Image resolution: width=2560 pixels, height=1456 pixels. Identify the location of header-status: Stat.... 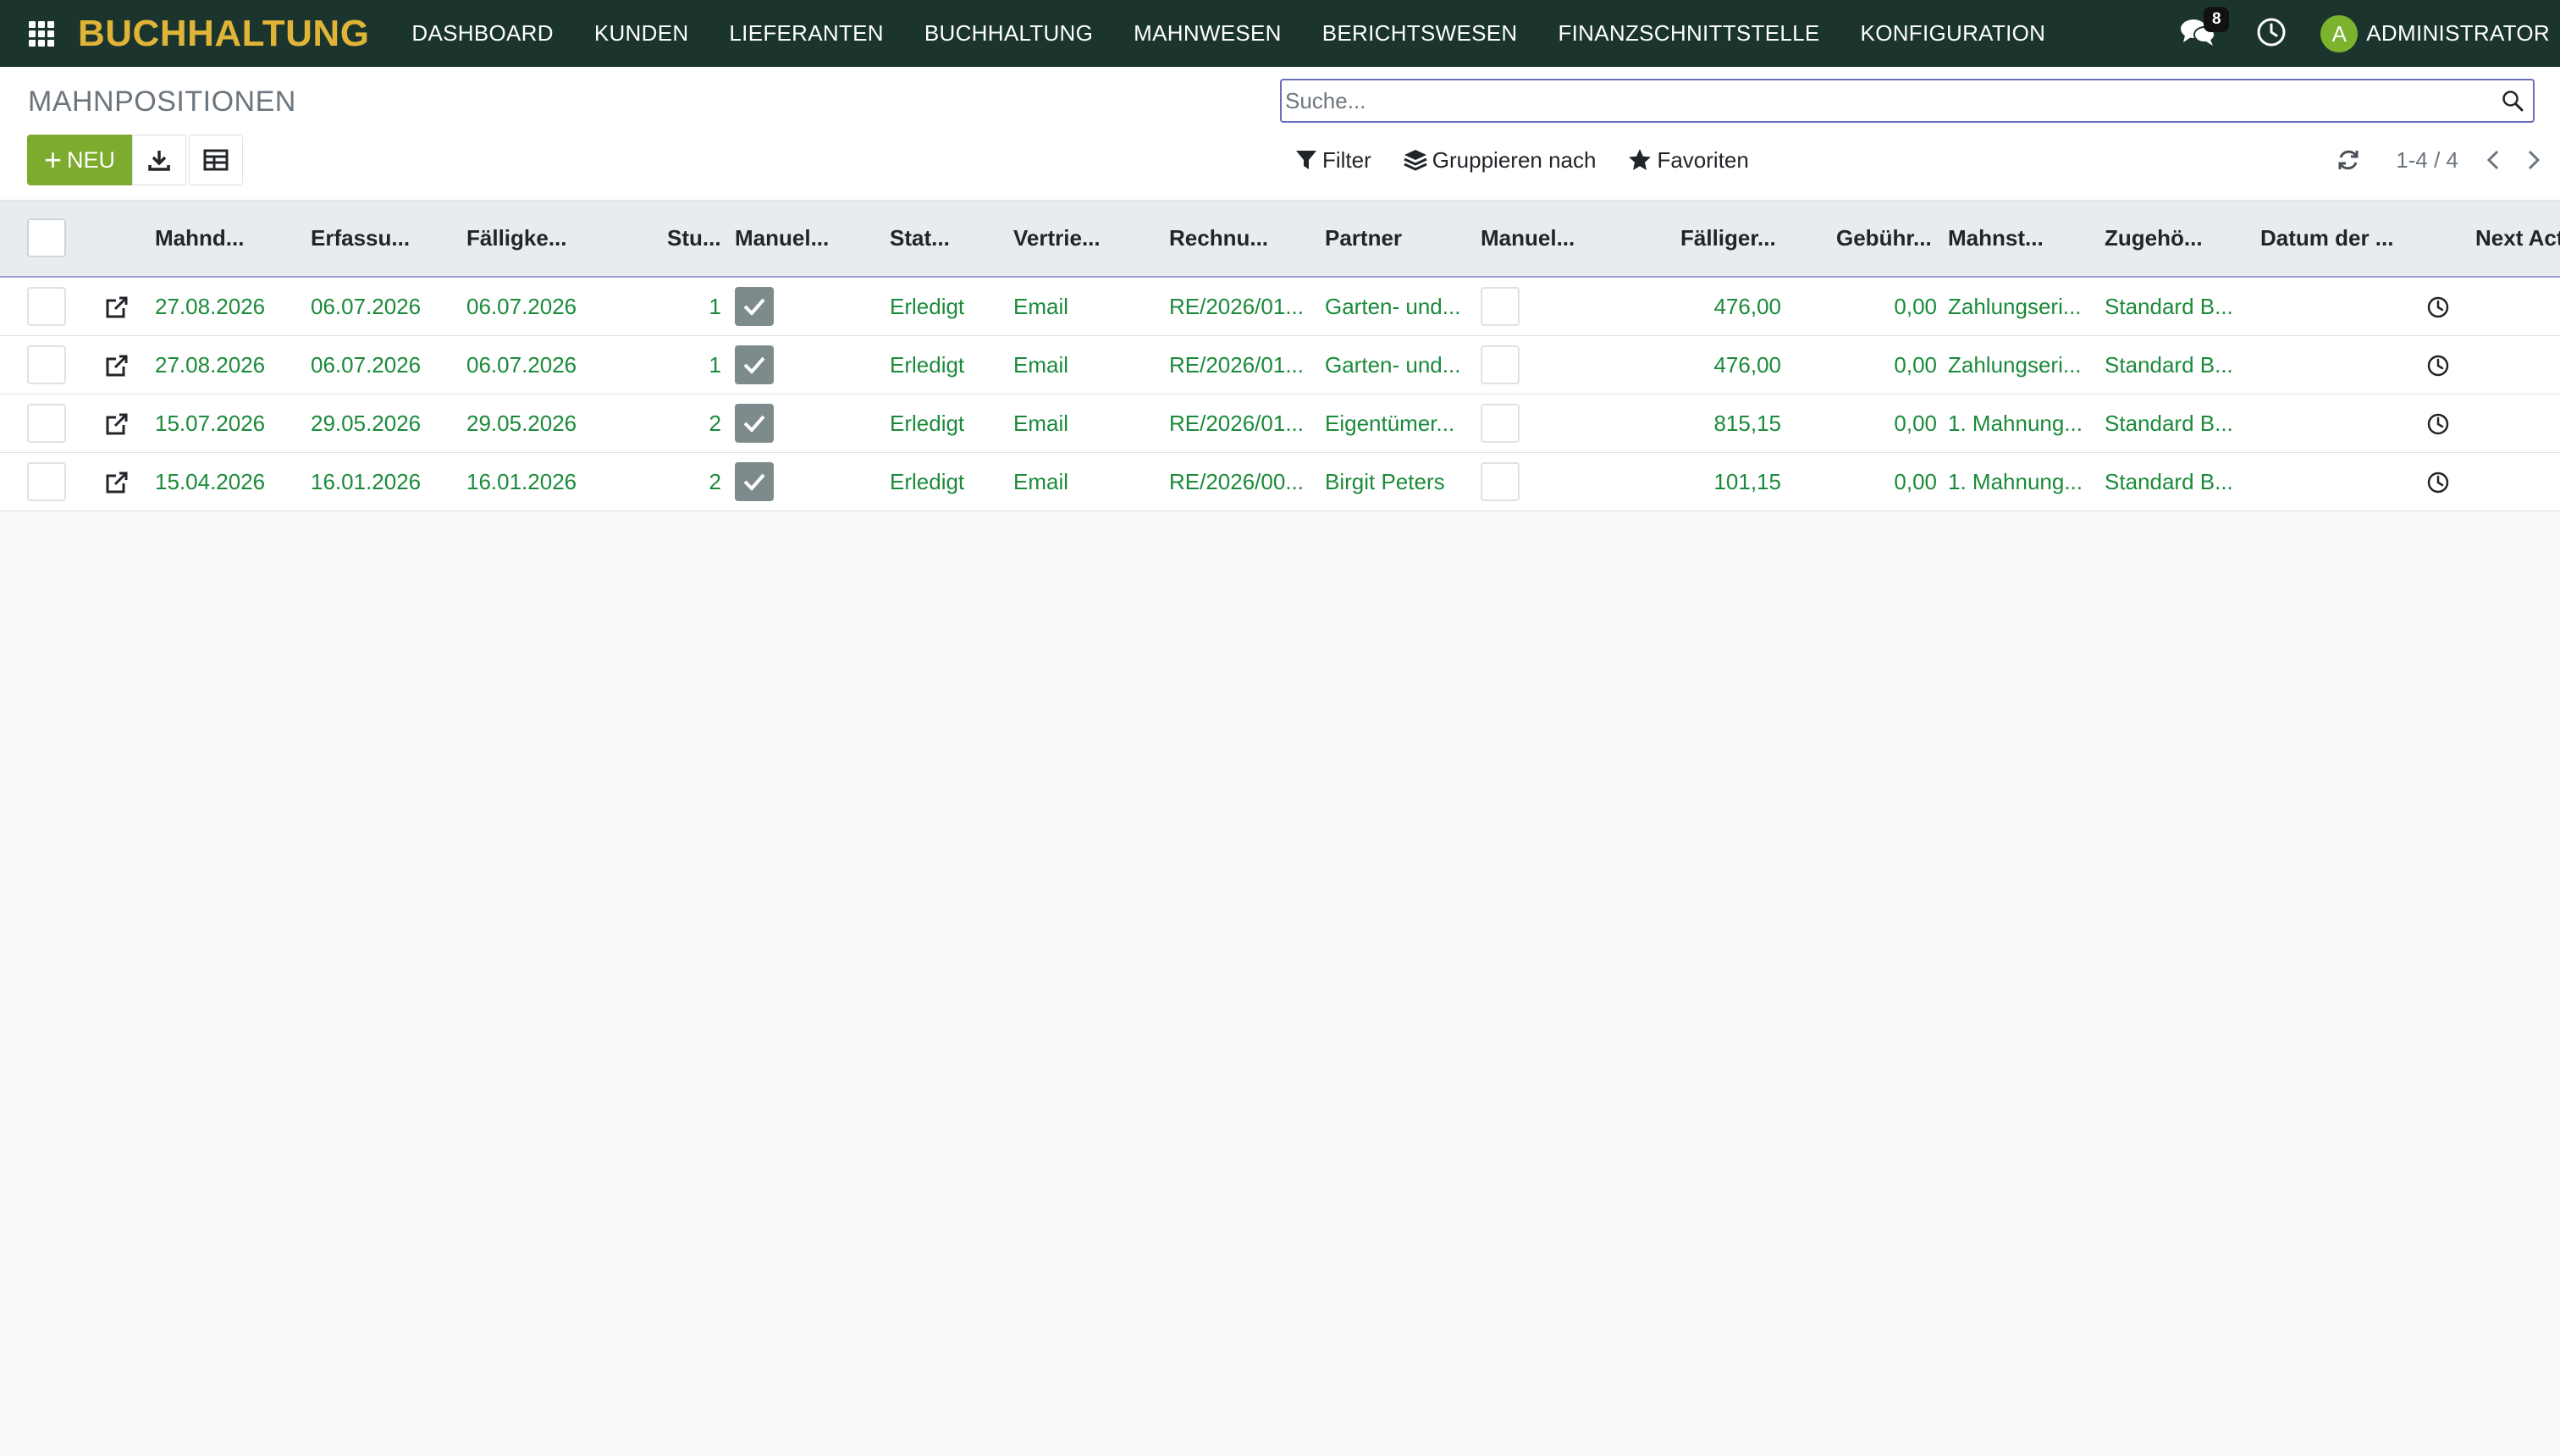
(920, 239).